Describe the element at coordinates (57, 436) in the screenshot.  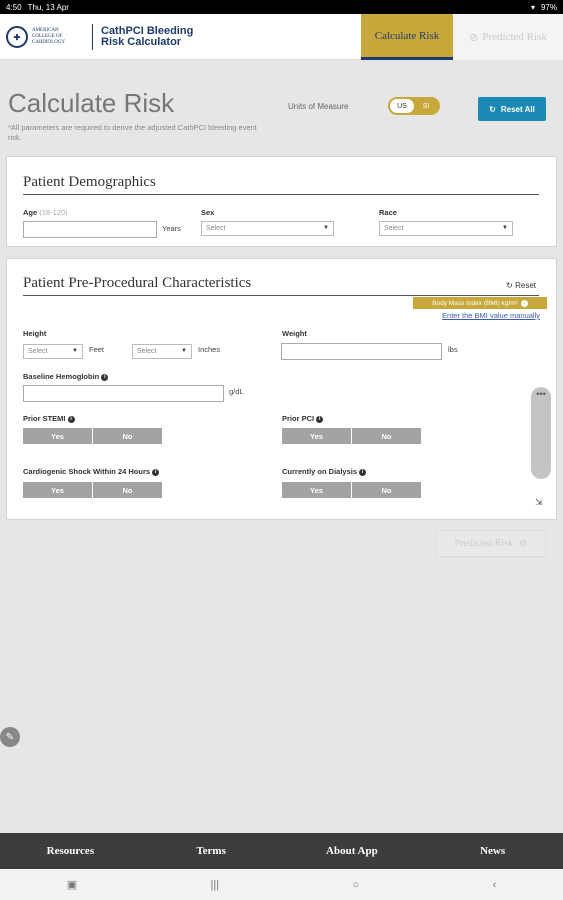
I see `prior-stemi-yes-button: Yes` at that location.